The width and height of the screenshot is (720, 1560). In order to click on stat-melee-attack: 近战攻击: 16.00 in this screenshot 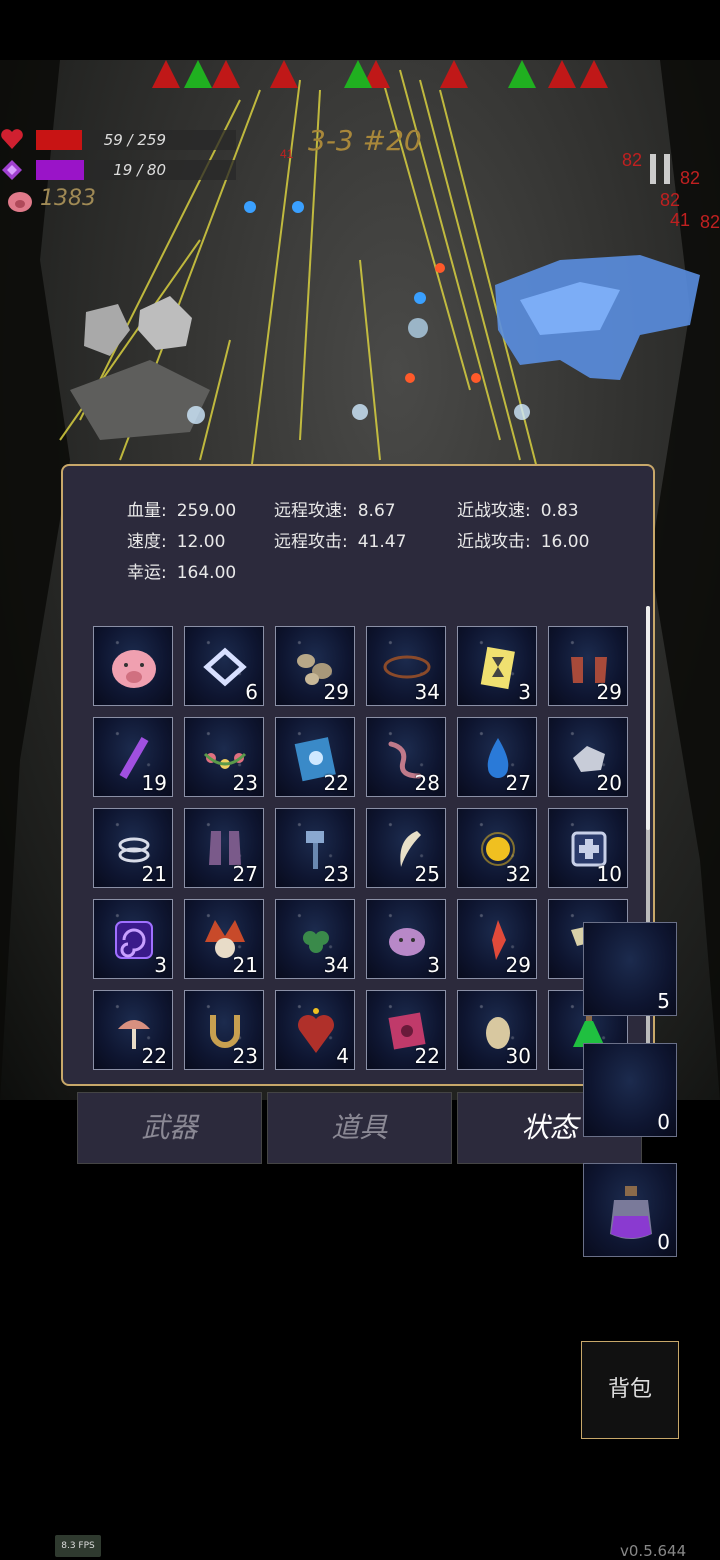, I will do `click(523, 539)`.